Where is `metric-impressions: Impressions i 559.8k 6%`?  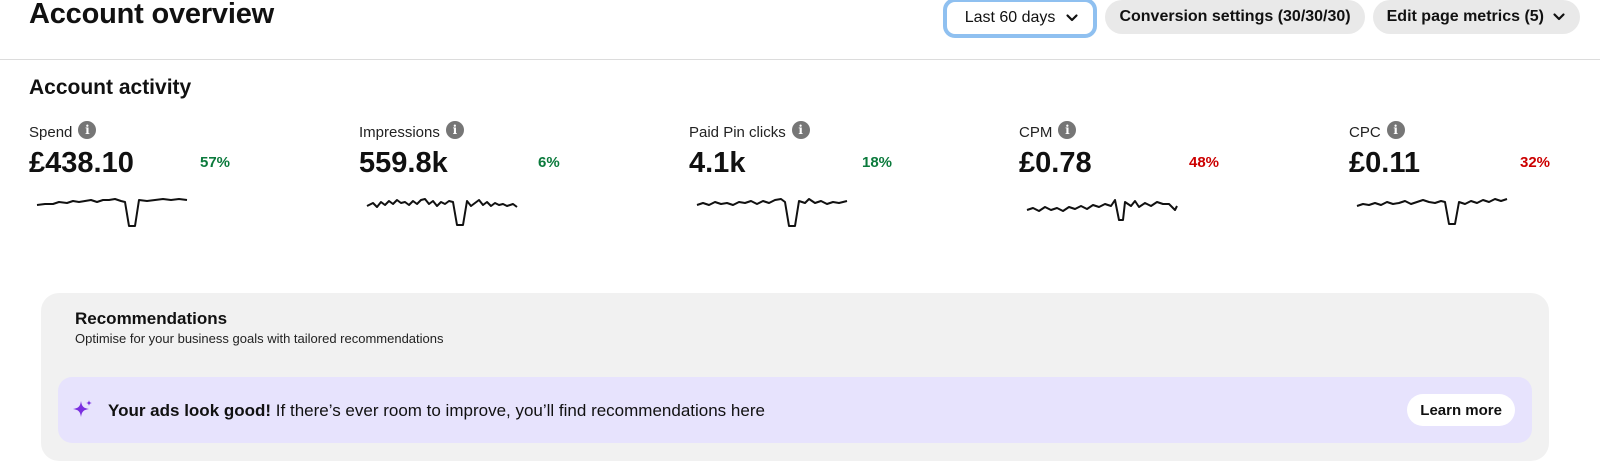
metric-impressions: Impressions i 559.8k 6% is located at coordinates (474, 185).